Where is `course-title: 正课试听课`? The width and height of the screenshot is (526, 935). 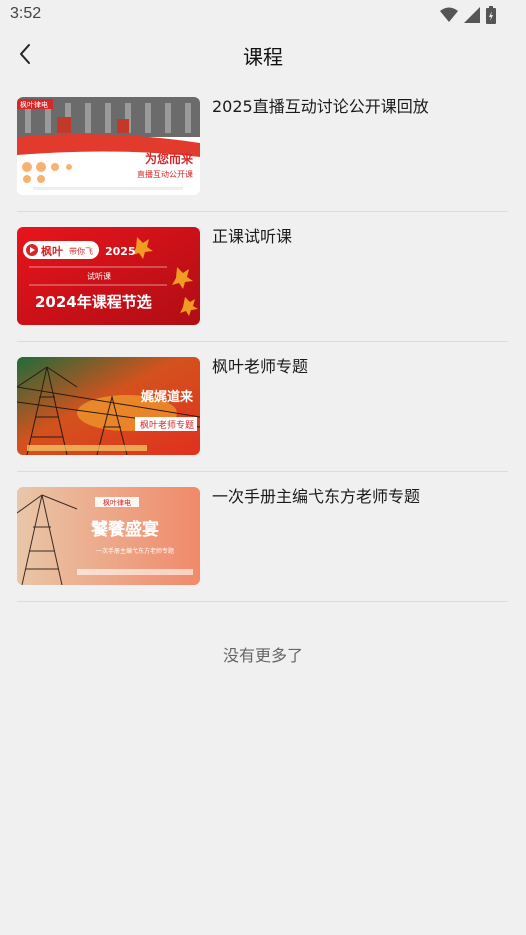 course-title: 正课试听课 is located at coordinates (252, 236).